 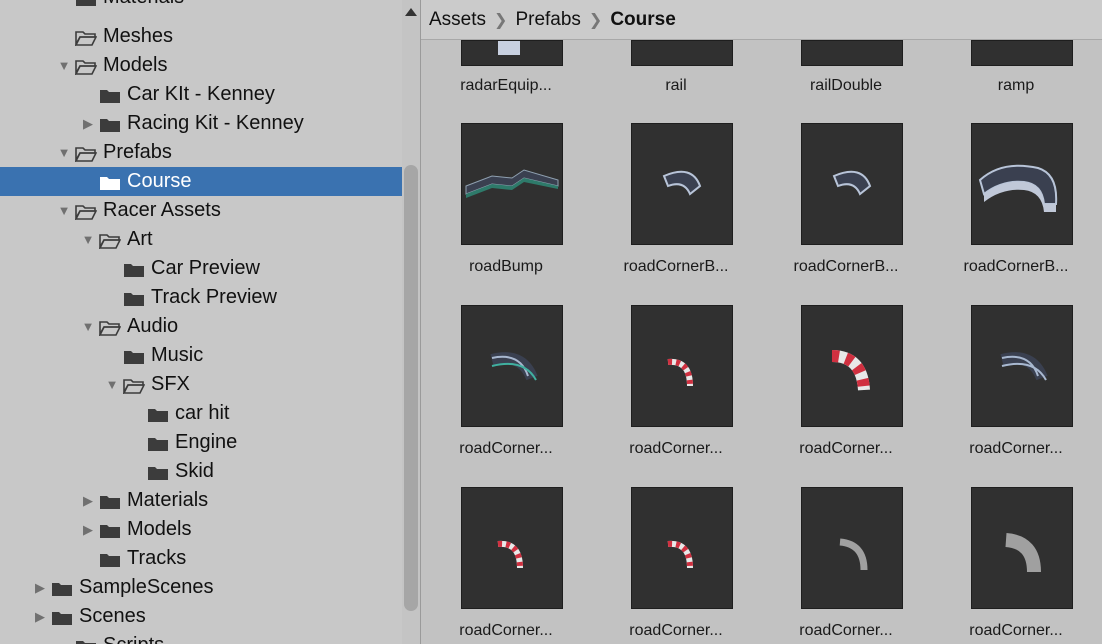 I want to click on tree-item-car-hit: ▶car hit, so click(x=210, y=413).